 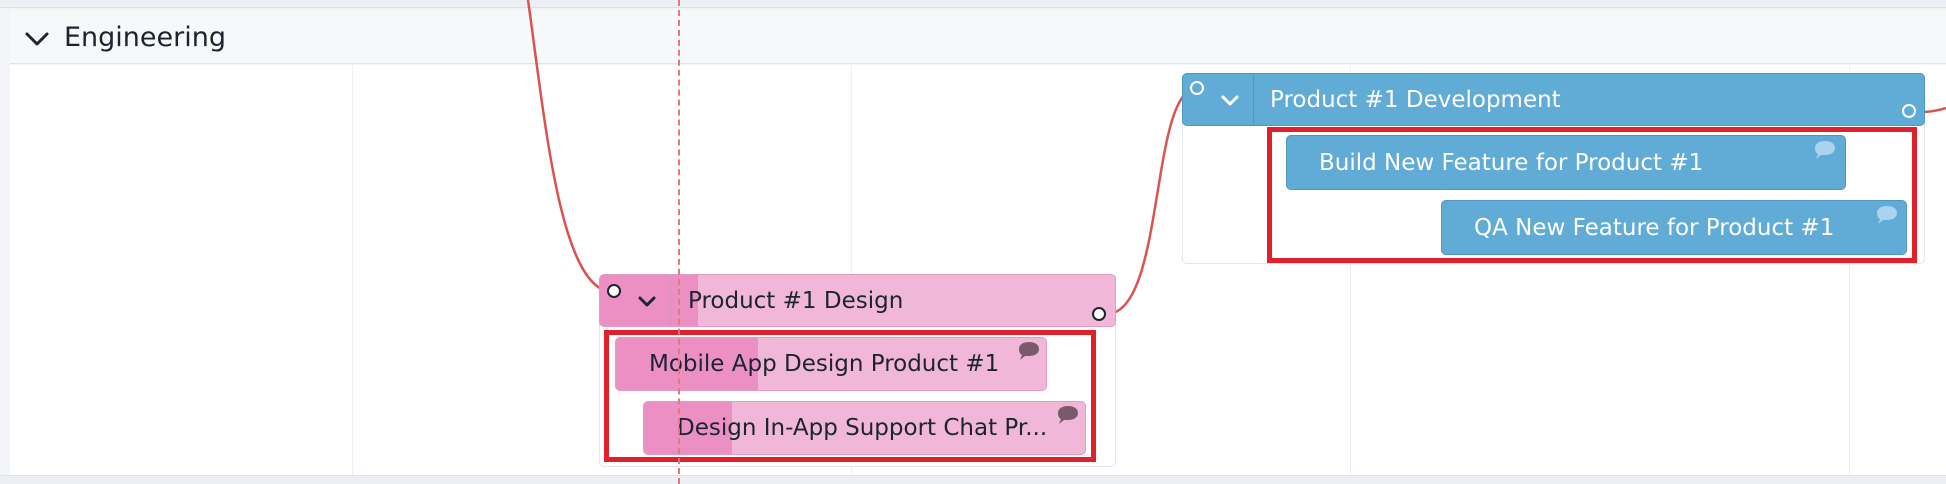 What do you see at coordinates (569, 147) in the screenshot?
I see `dependency-line` at bounding box center [569, 147].